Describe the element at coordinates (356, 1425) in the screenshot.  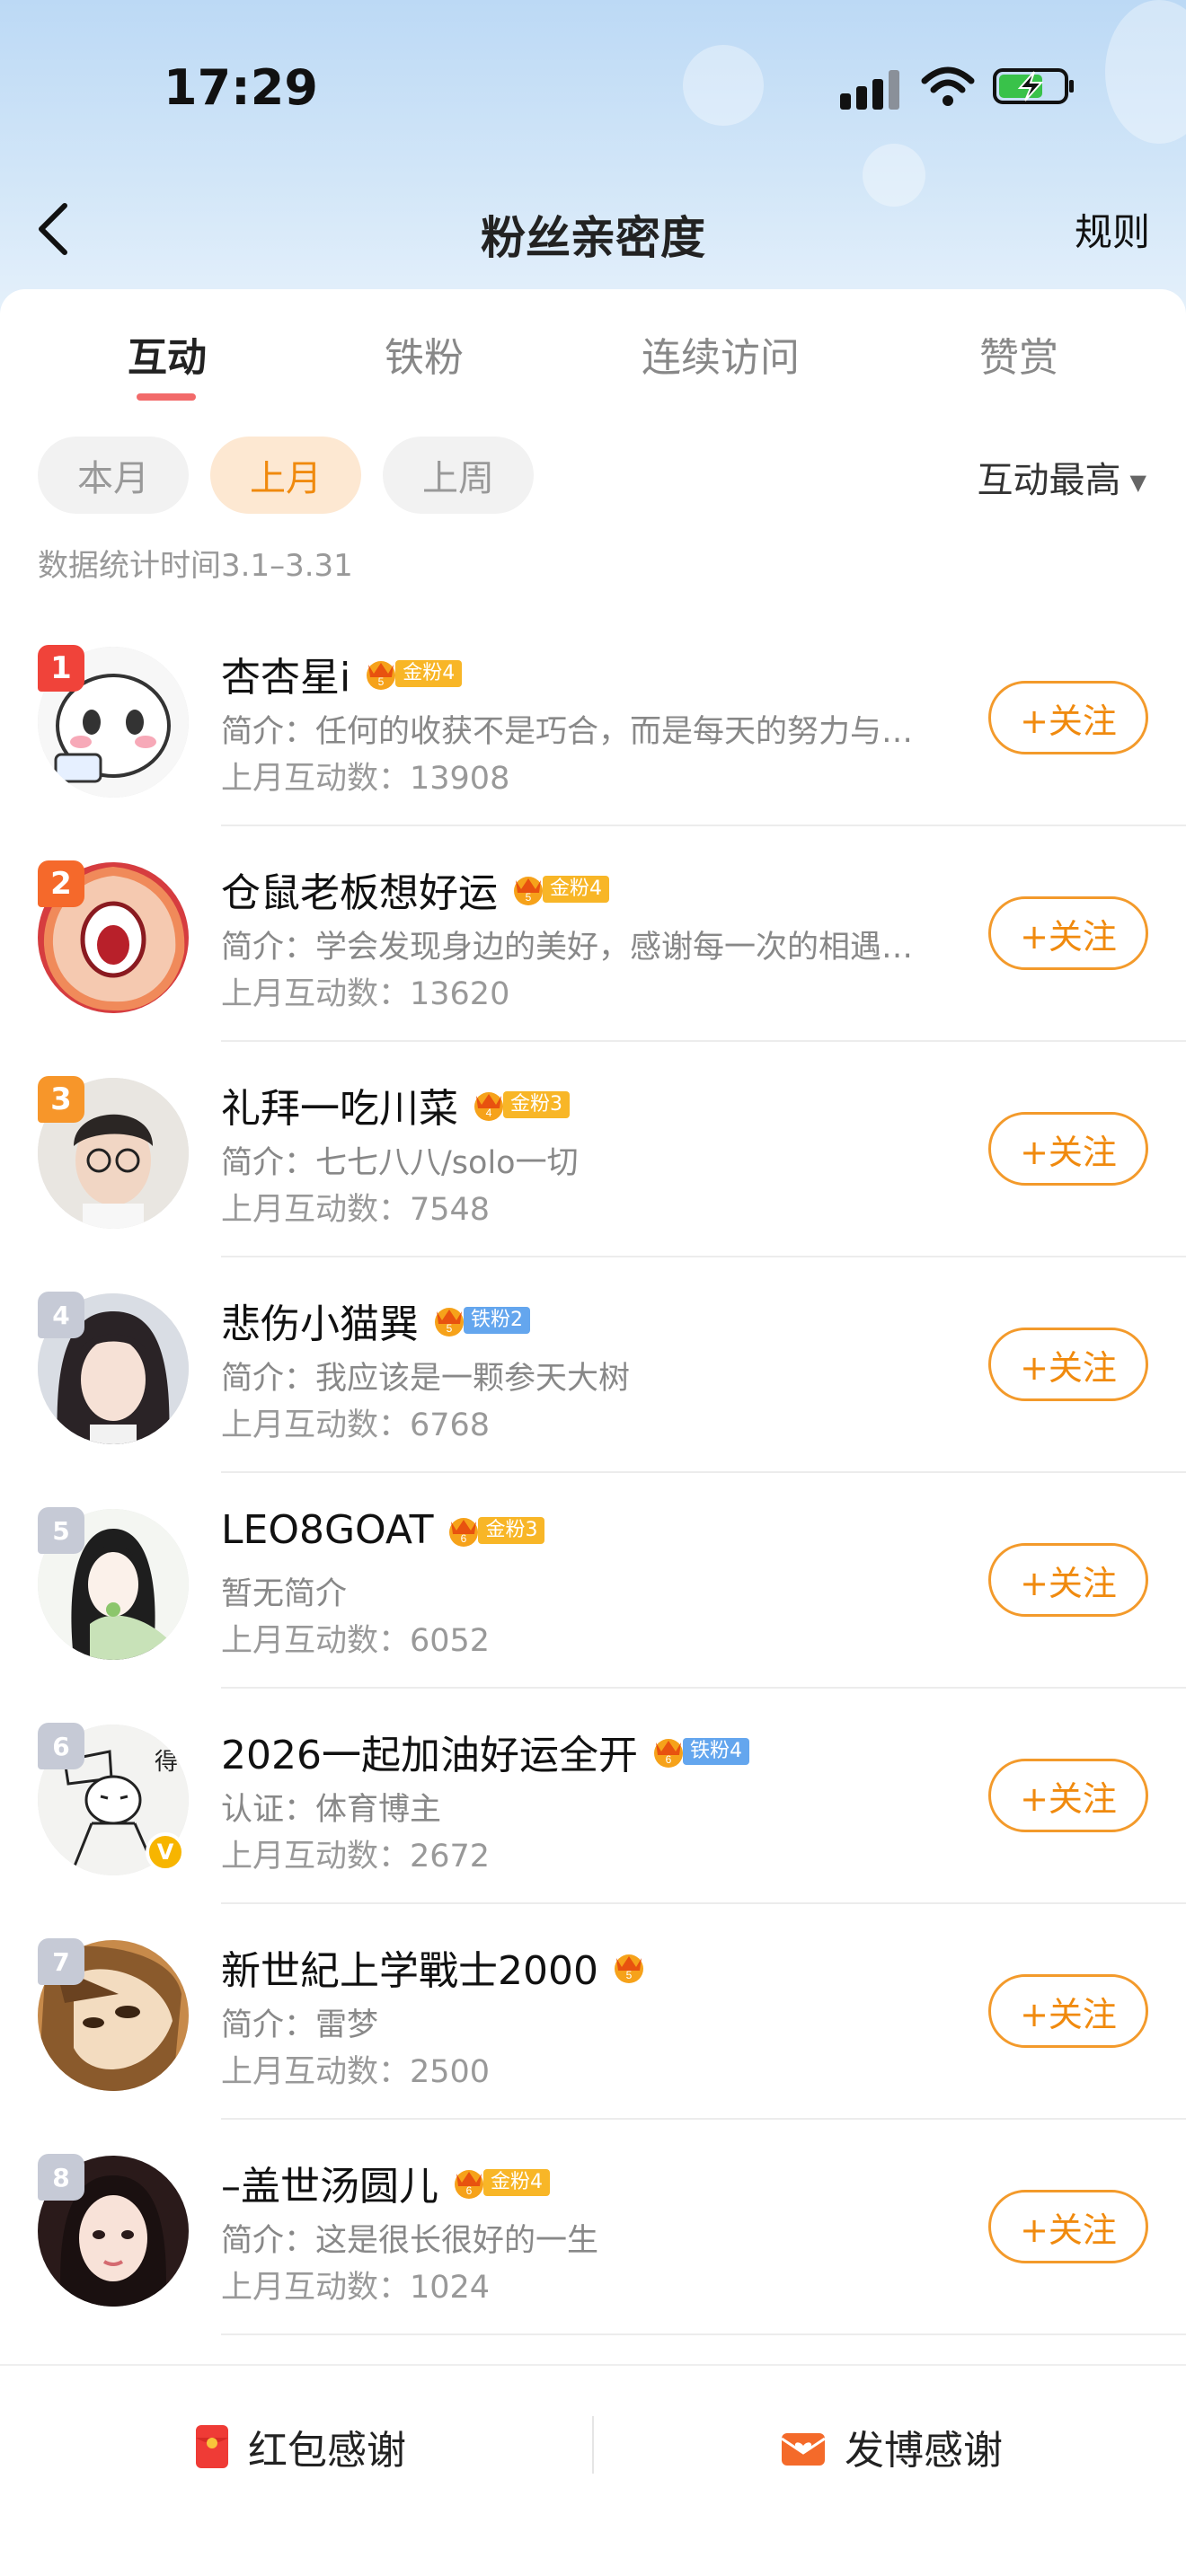
I see `interaction-count: 上月互动数：6768` at that location.